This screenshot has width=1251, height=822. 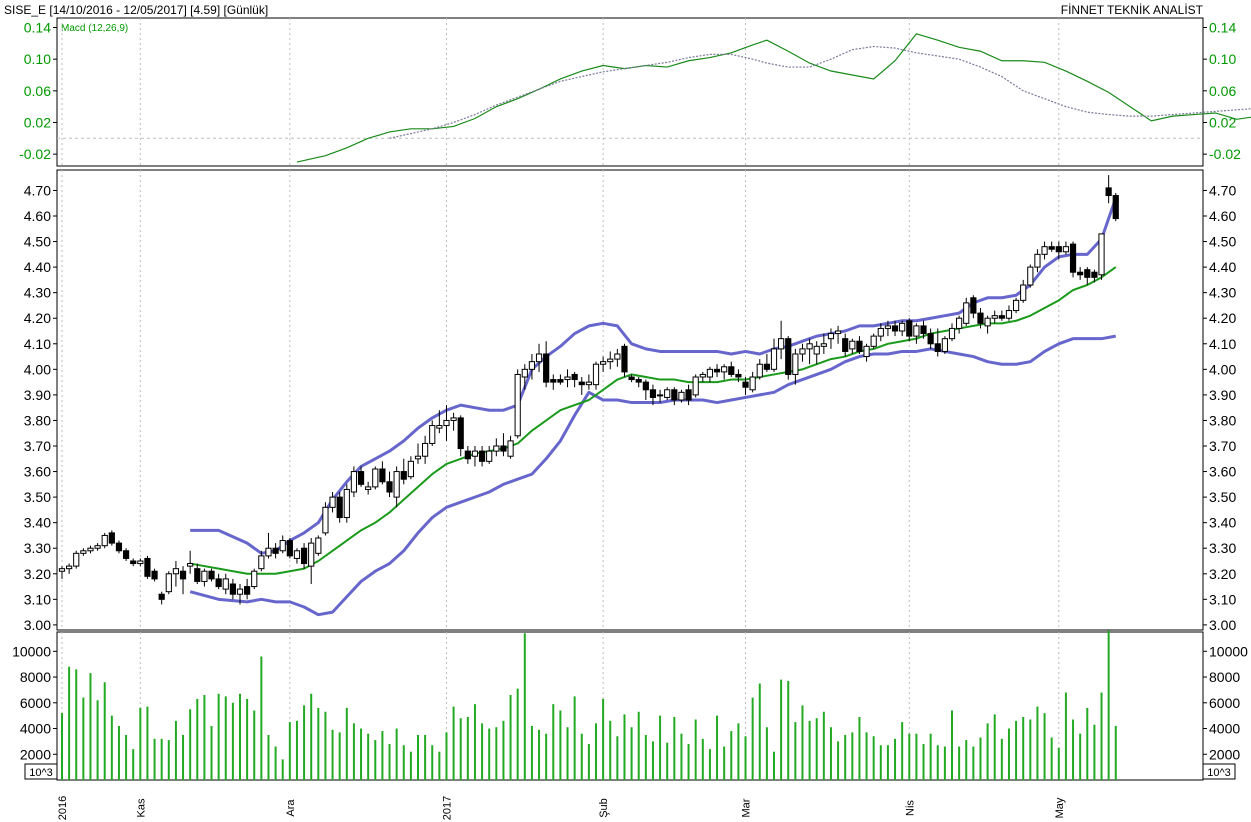 I want to click on price-ytick-right: 4.00, so click(x=1222, y=369).